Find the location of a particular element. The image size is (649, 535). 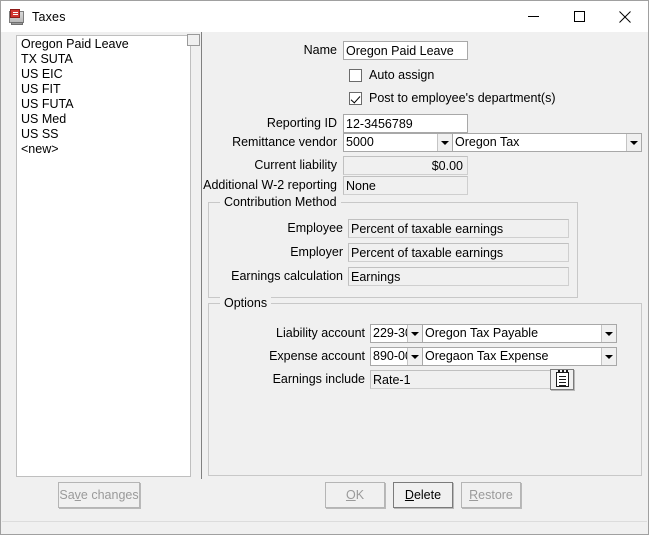

remittance-vendor-code-value: 5000 is located at coordinates (360, 142).